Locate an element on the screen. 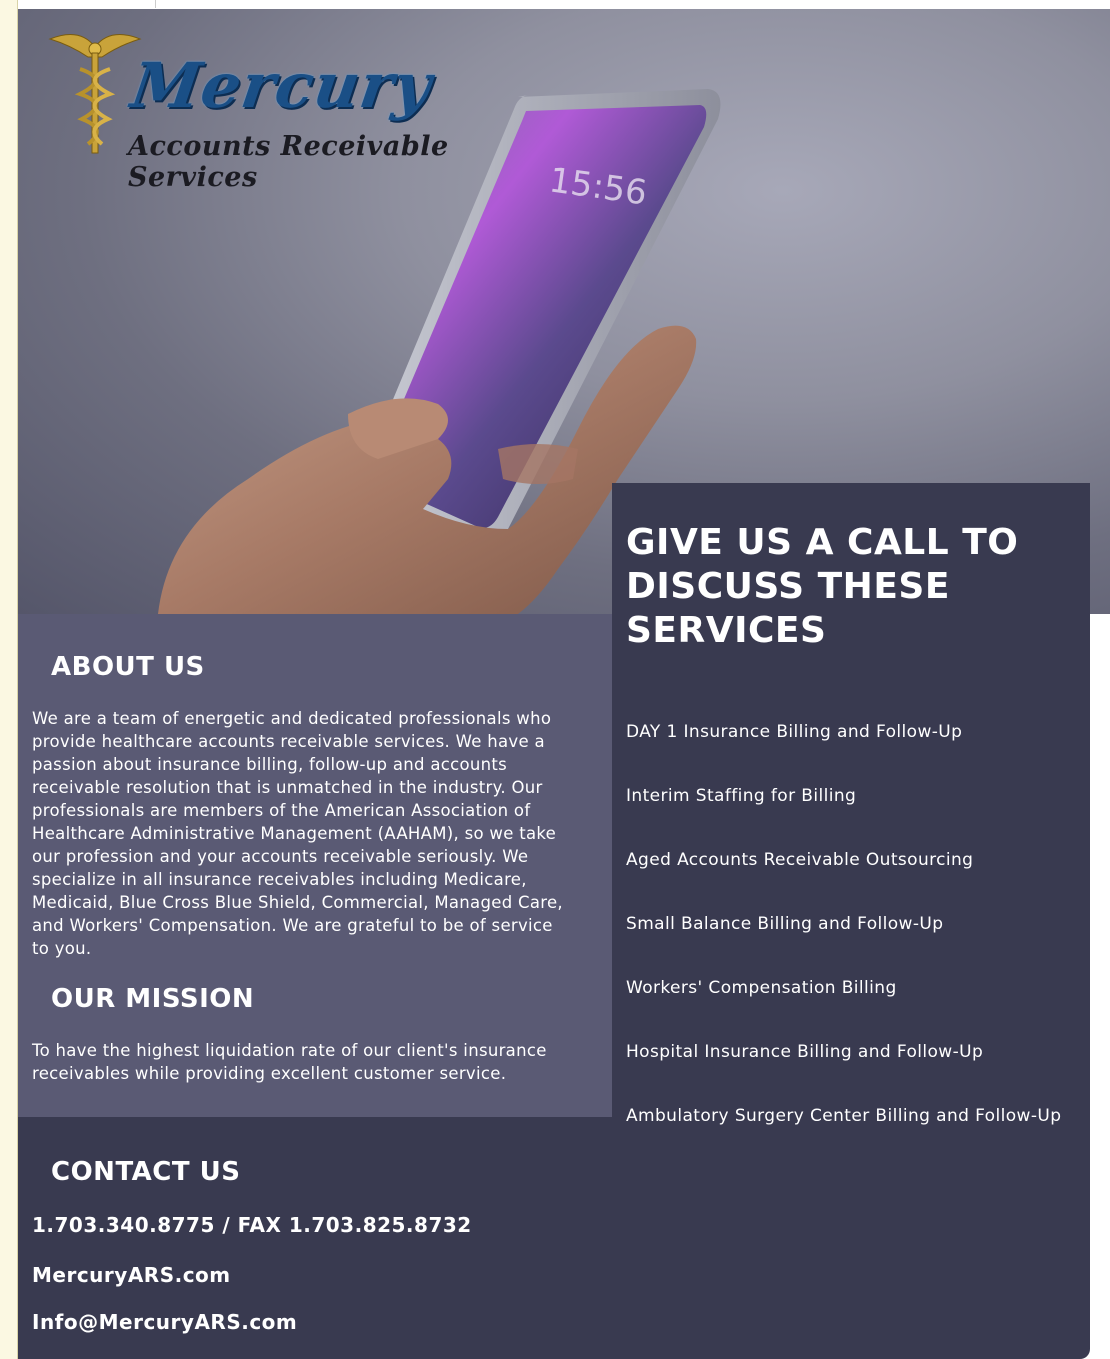 The image size is (1110, 1359). contact-email-link: Info@MercuryARS.com is located at coordinates (164, 1322).